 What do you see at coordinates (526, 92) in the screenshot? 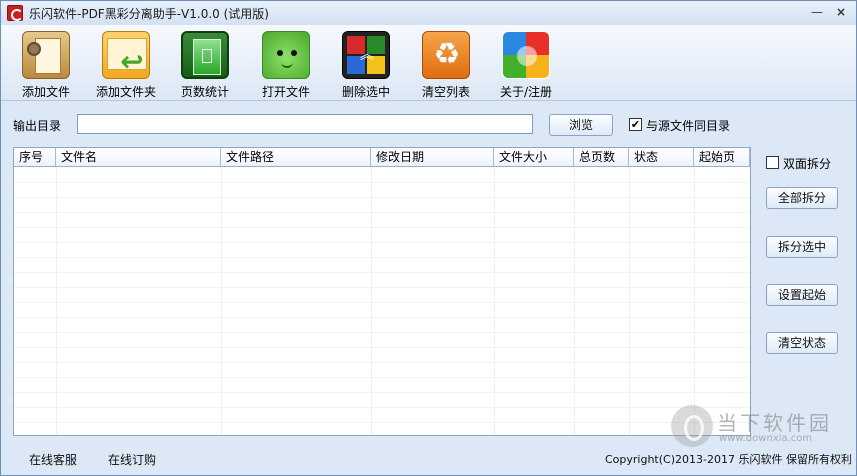
I see `about-register-label: 关于/注册` at bounding box center [526, 92].